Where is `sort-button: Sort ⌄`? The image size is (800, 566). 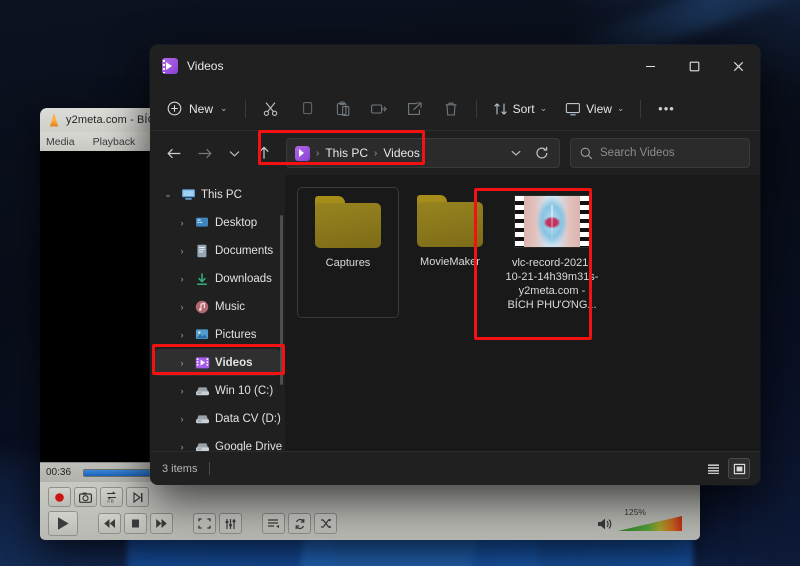 sort-button: Sort ⌄ is located at coordinates (520, 109).